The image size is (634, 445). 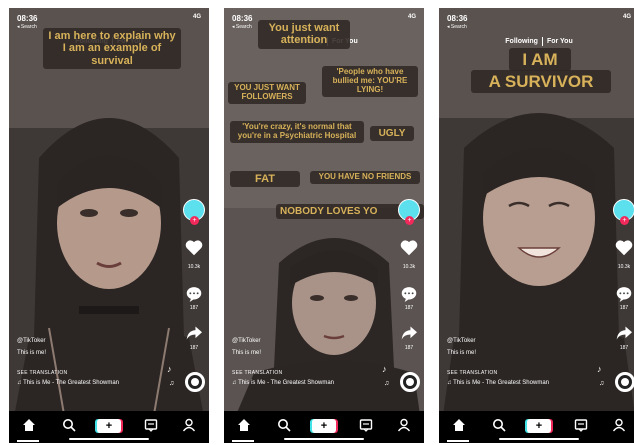 What do you see at coordinates (265, 179) in the screenshot?
I see `caption-overlay: FAT` at bounding box center [265, 179].